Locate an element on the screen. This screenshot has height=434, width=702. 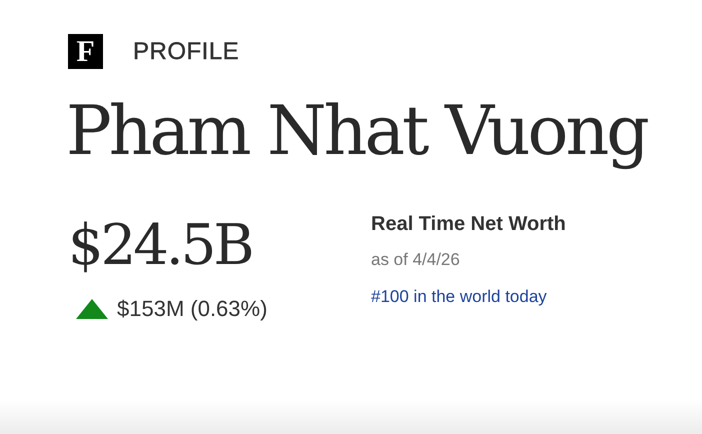
as-of-date: as of 4/4/26 is located at coordinates (416, 260).